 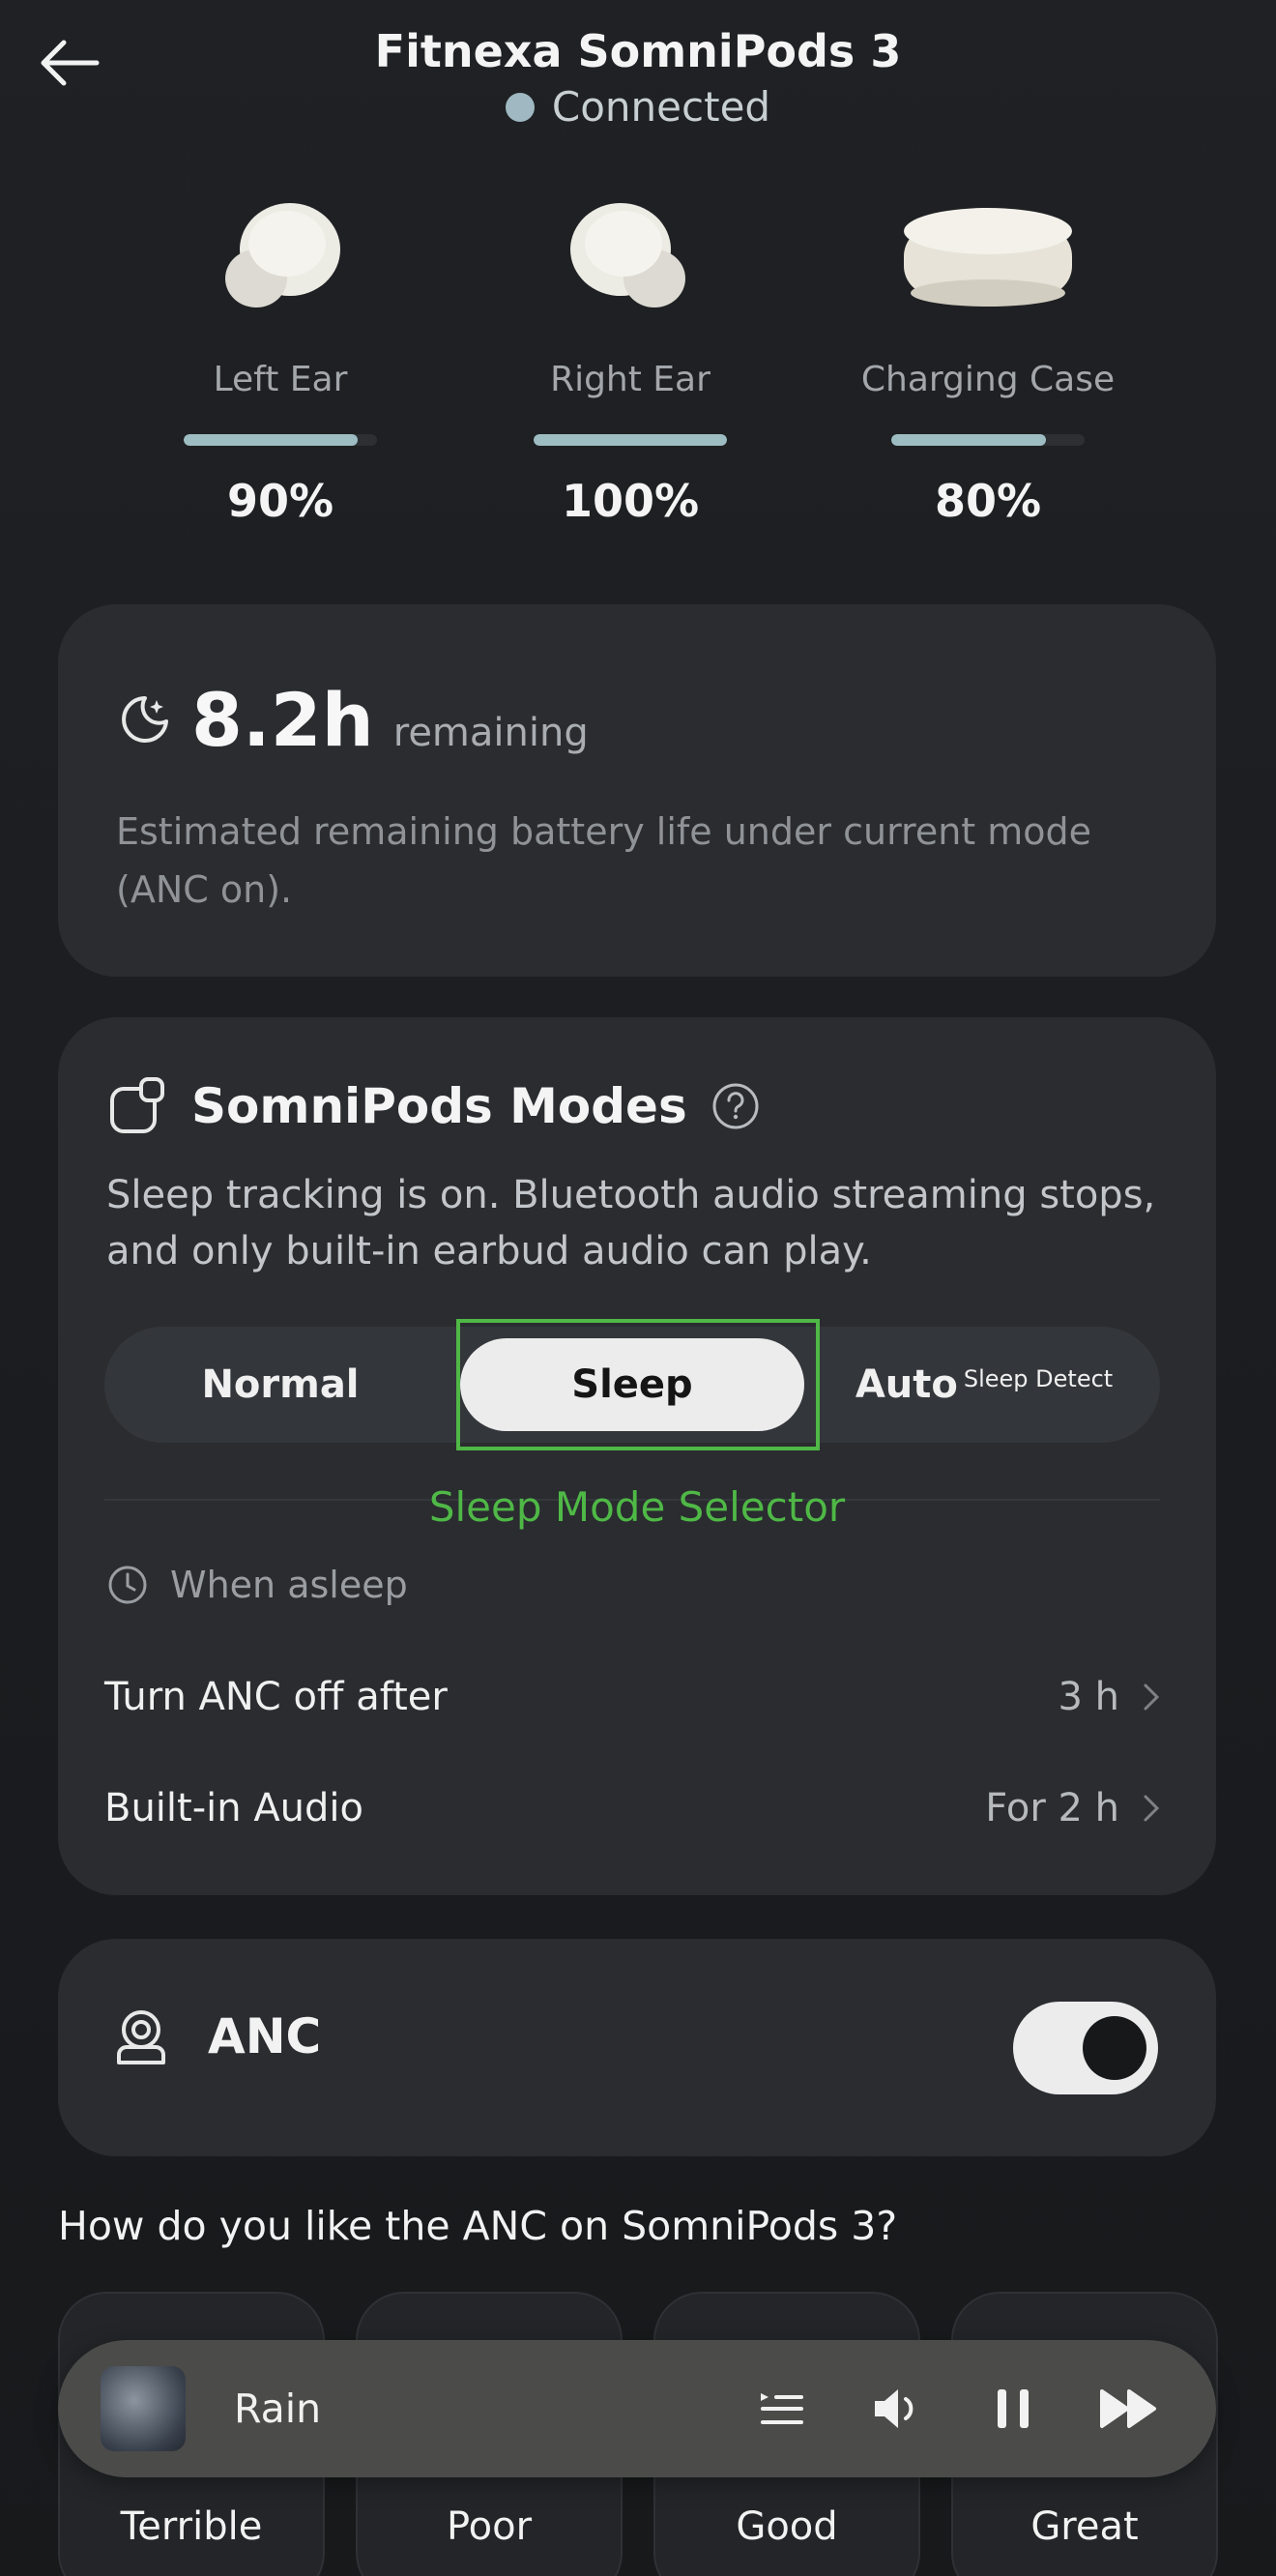 I want to click on battery-percent: 100%, so click(x=631, y=501).